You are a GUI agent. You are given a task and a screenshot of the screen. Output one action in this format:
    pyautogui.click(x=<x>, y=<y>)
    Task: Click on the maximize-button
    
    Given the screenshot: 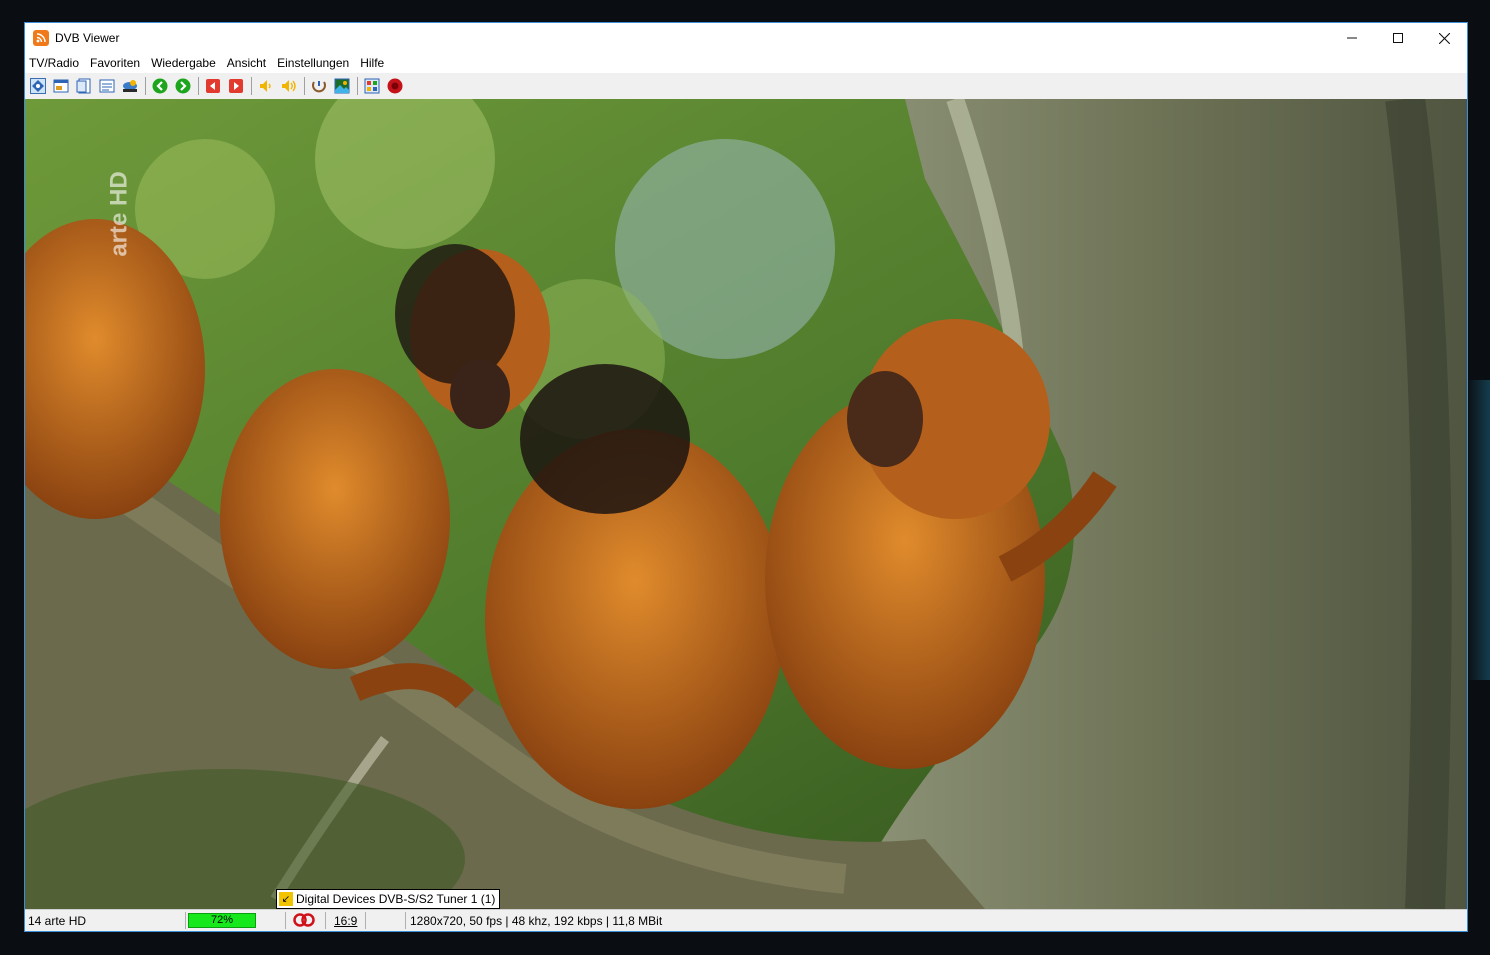 What is the action you would take?
    pyautogui.click(x=1398, y=38)
    